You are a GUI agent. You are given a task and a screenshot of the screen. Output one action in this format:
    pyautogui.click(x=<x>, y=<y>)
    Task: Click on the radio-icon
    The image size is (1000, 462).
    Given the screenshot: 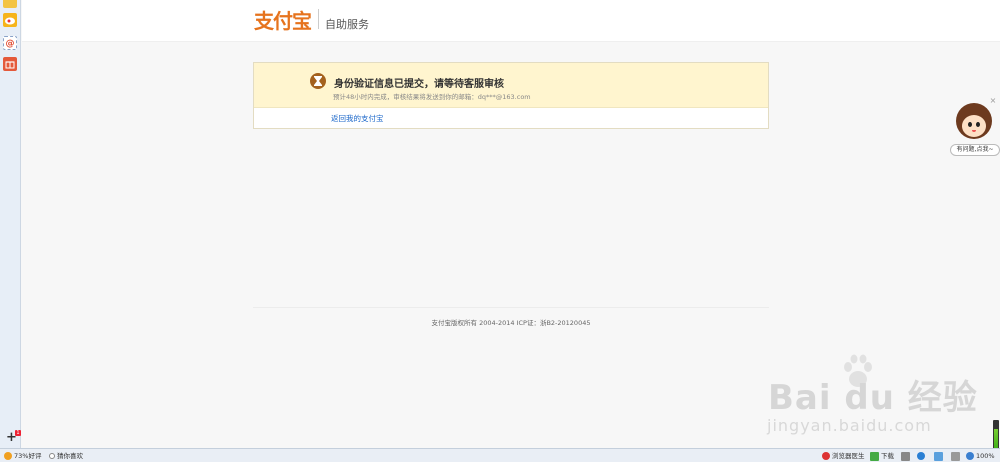 What is the action you would take?
    pyautogui.click(x=52, y=456)
    